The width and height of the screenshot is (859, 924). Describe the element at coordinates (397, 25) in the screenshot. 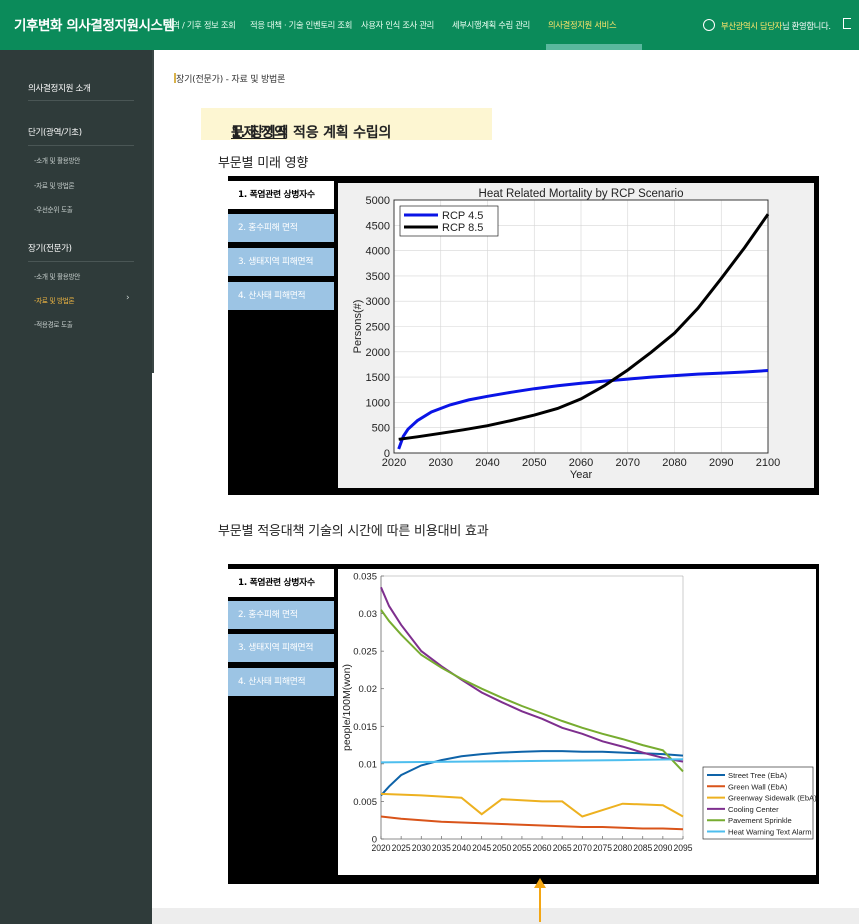

I see `nav-user-survey: 사용자 인식 조사 관리` at that location.